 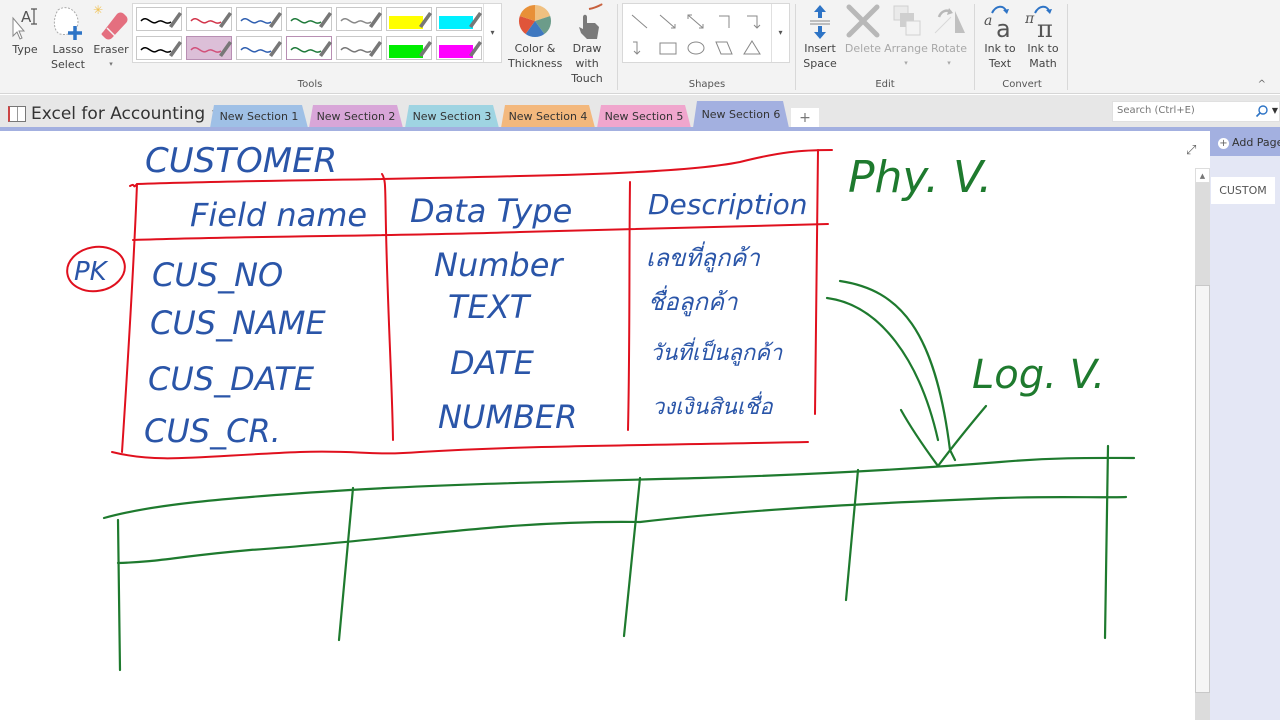 What do you see at coordinates (885, 84) in the screenshot?
I see `edit-group-label: Edit` at bounding box center [885, 84].